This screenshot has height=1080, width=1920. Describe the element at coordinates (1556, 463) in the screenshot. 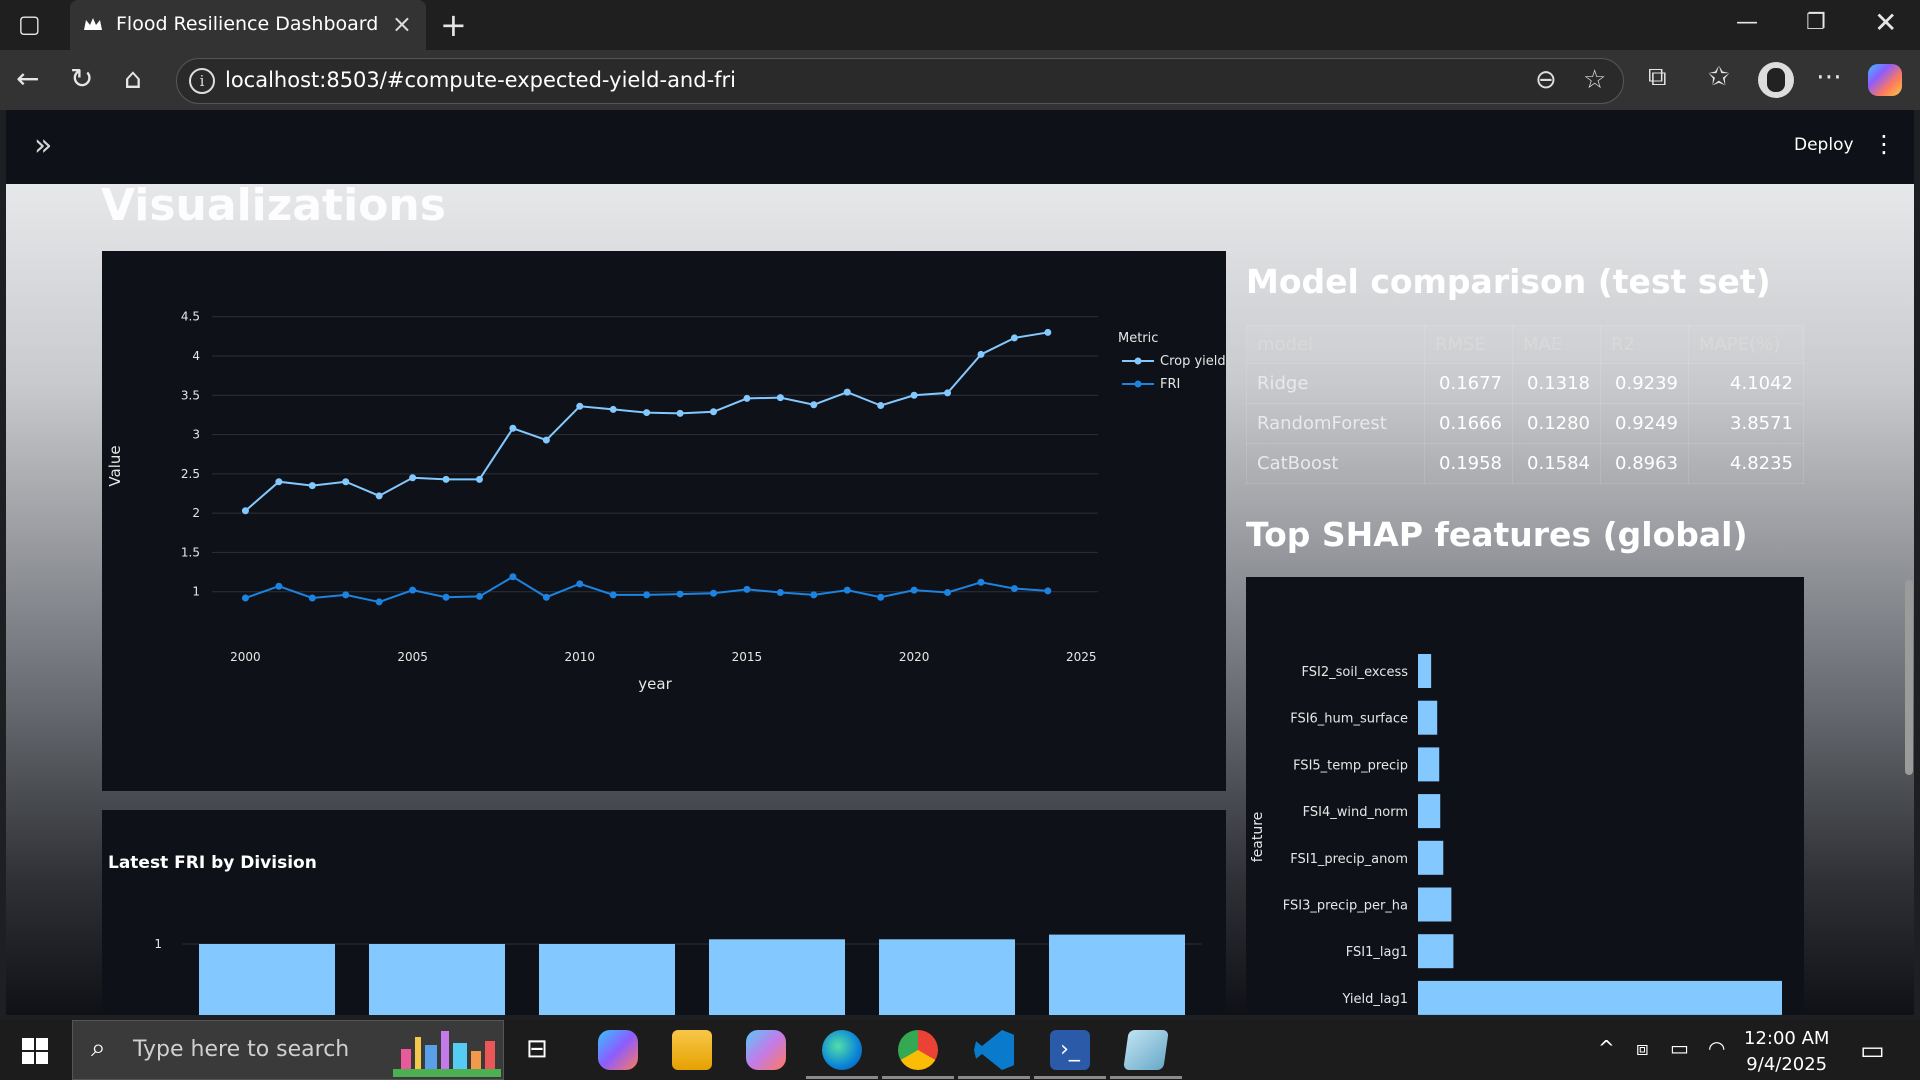

I see `table-cell: 0.1584` at that location.